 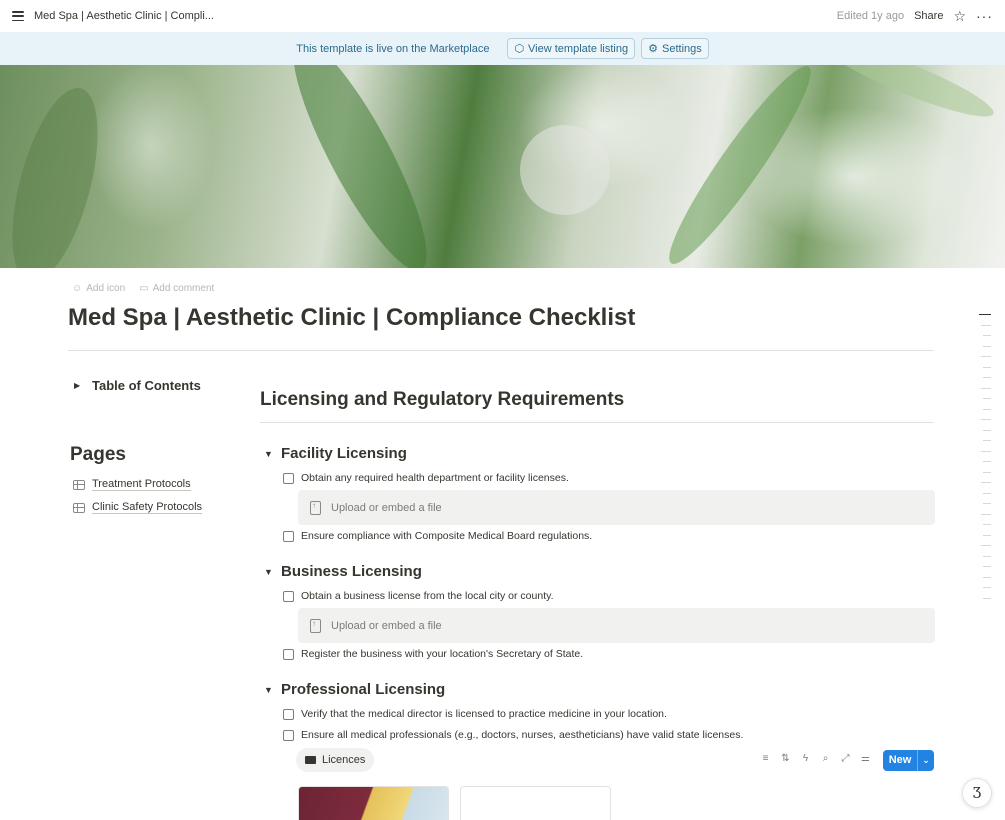 What do you see at coordinates (363, 689) in the screenshot?
I see `toggle-heading-label: Professional Licensing` at bounding box center [363, 689].